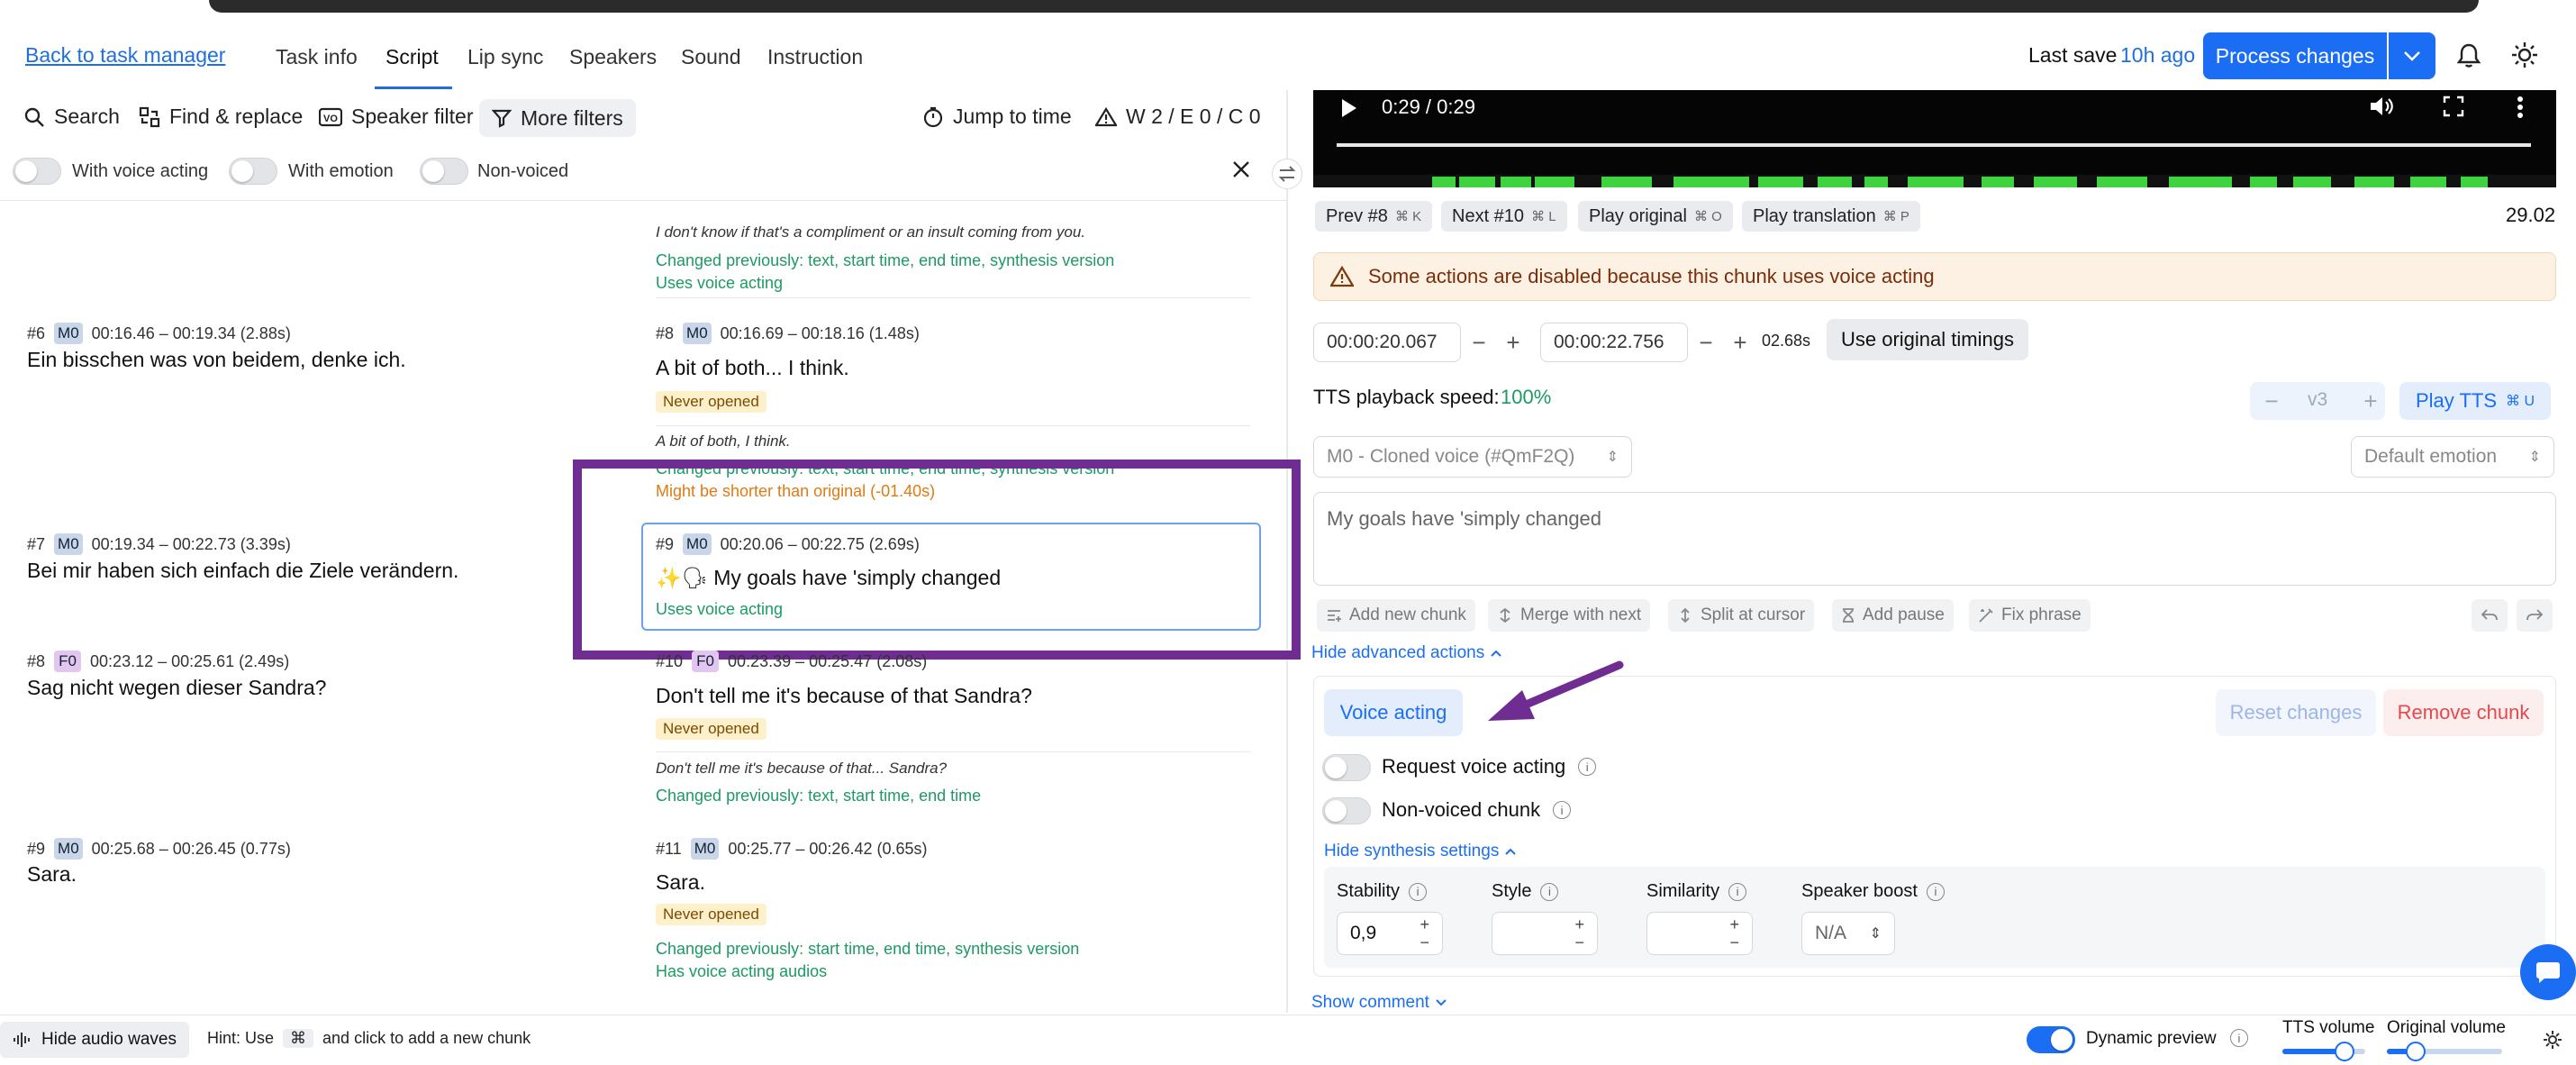  Describe the element at coordinates (396, 117) in the screenshot. I see `speaker-filter-button: VO Speaker filter` at that location.